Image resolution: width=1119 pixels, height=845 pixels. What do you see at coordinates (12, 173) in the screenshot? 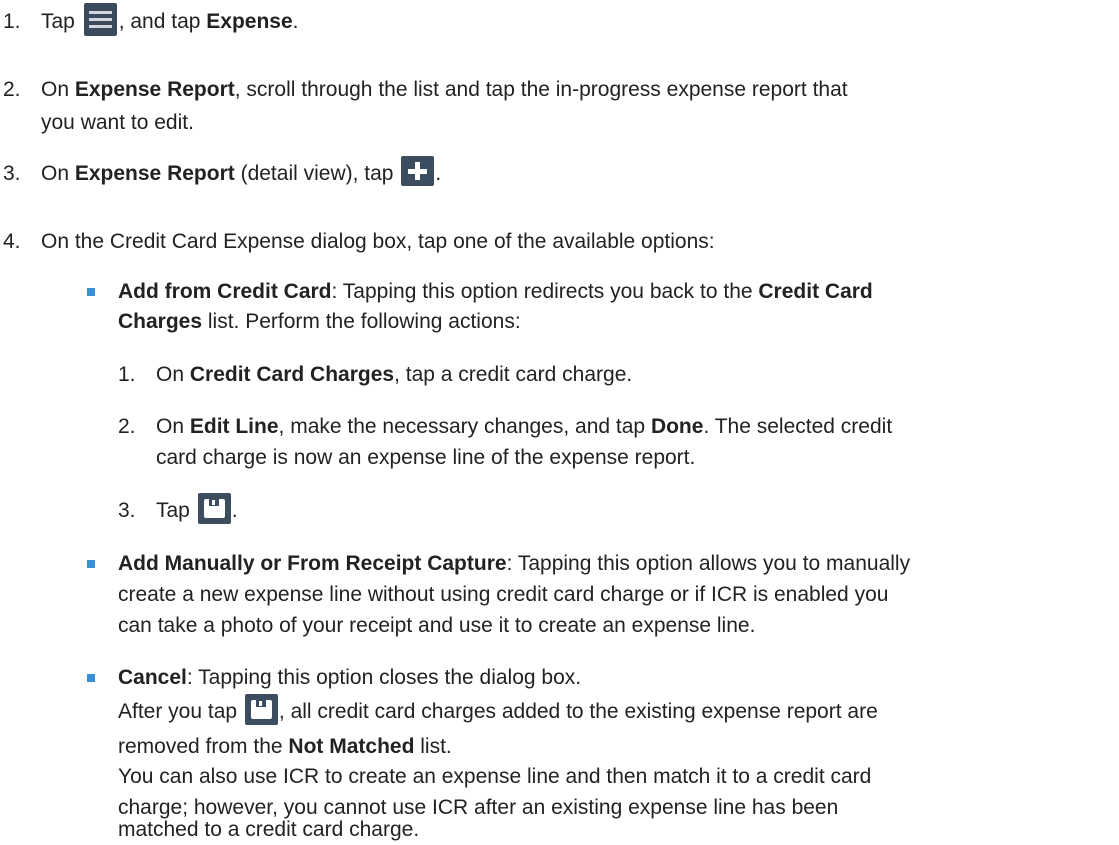
I see `step-number: 3.` at bounding box center [12, 173].